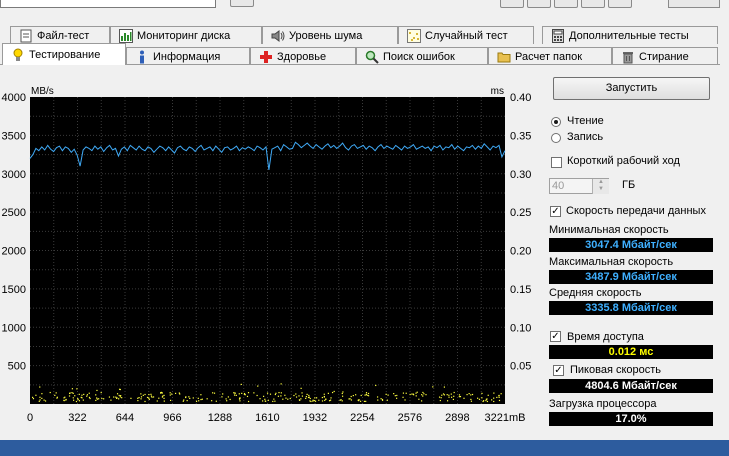  Describe the element at coordinates (466, 35) in the screenshot. I see `tab-random-test: Случайный тест` at that location.